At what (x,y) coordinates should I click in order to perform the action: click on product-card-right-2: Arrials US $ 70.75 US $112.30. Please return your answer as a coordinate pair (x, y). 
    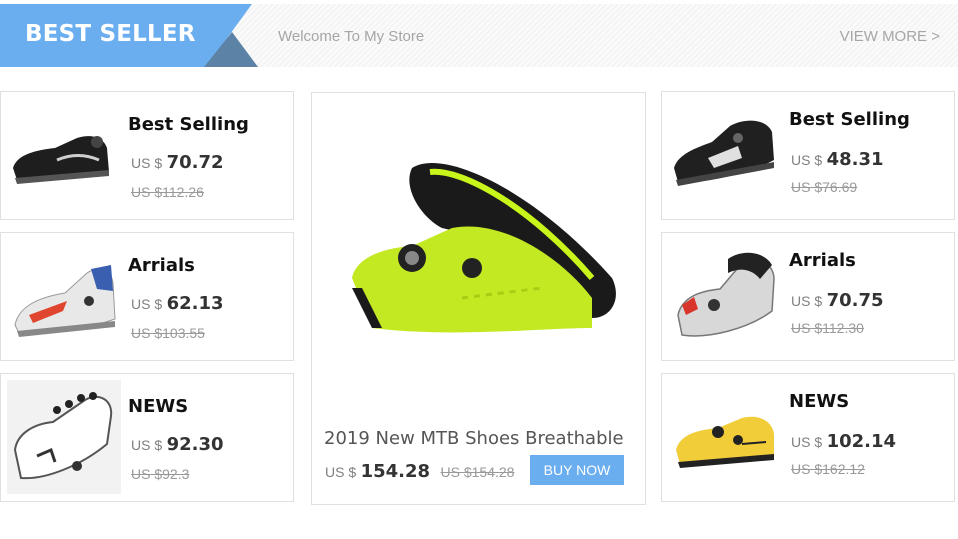
    Looking at the image, I should click on (808, 296).